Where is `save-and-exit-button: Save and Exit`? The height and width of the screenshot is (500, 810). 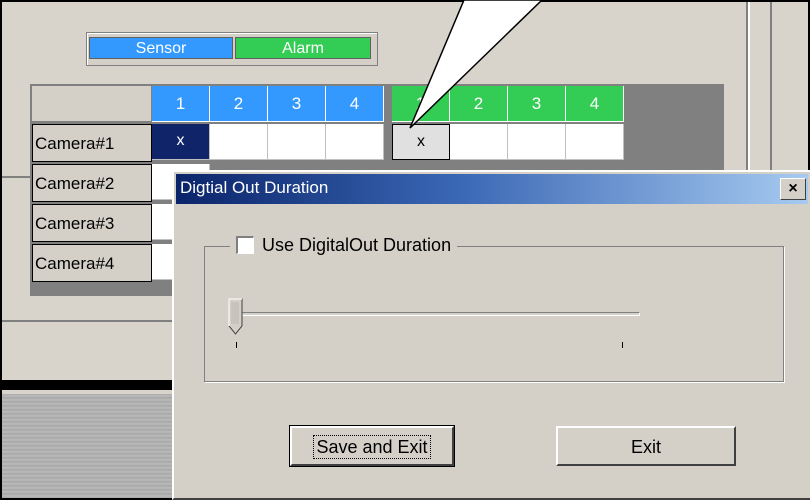 save-and-exit-button: Save and Exit is located at coordinates (372, 446).